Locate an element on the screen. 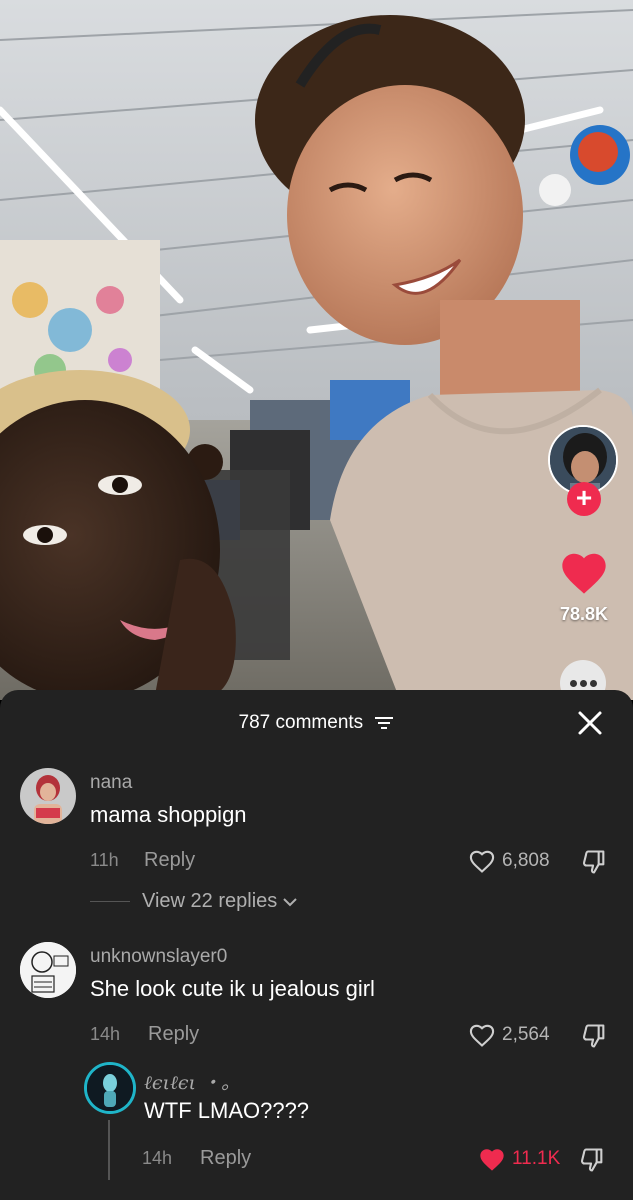  comment-time: 14h is located at coordinates (105, 1034).